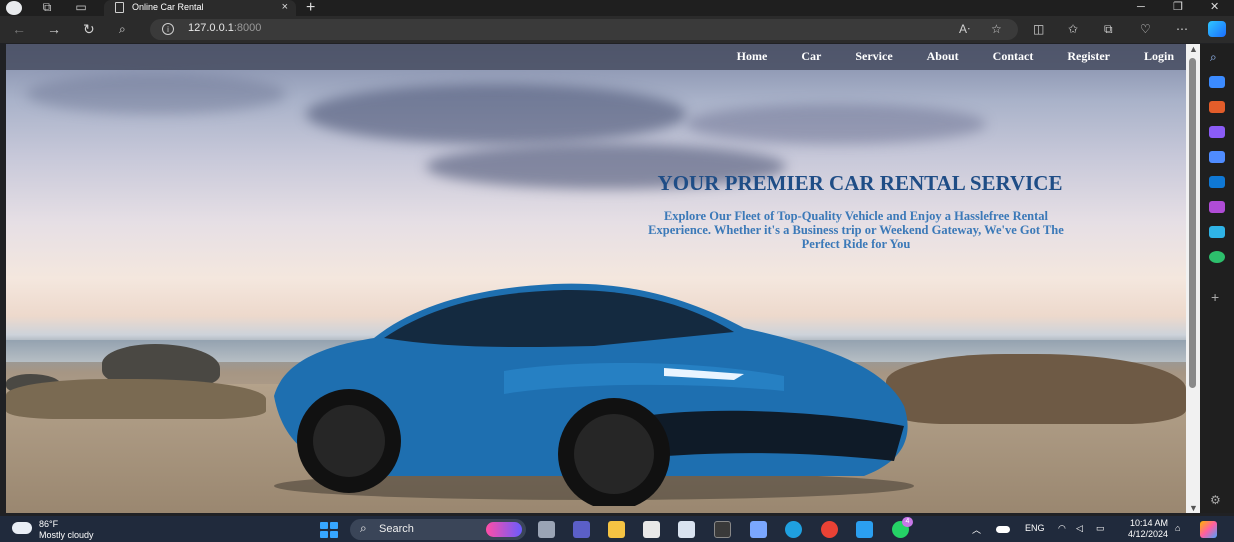 This screenshot has height=542, width=1234. Describe the element at coordinates (1217, 29) in the screenshot. I see `copilot-icon` at that location.